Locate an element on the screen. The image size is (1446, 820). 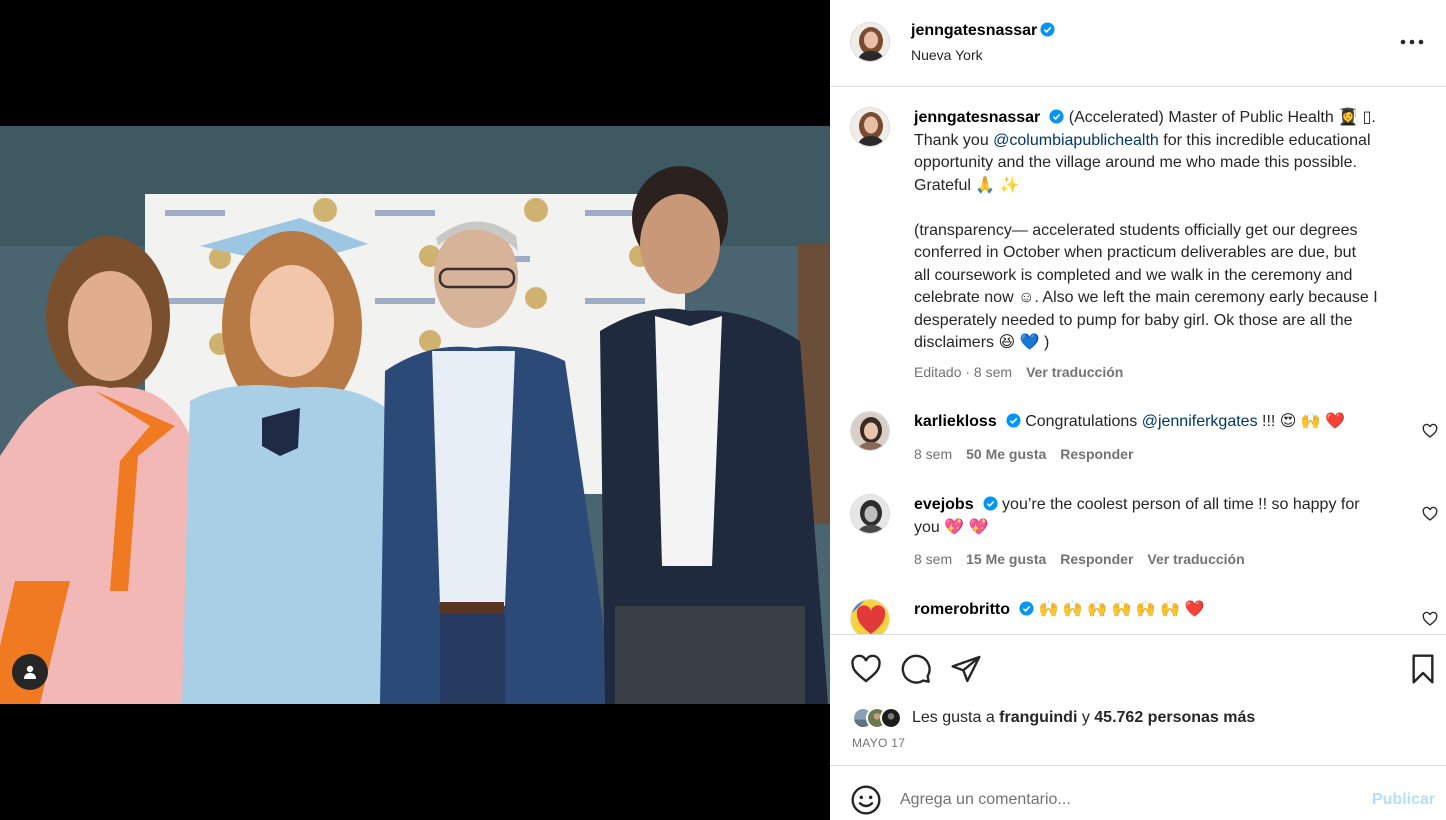
user-icon is located at coordinates (30, 672).